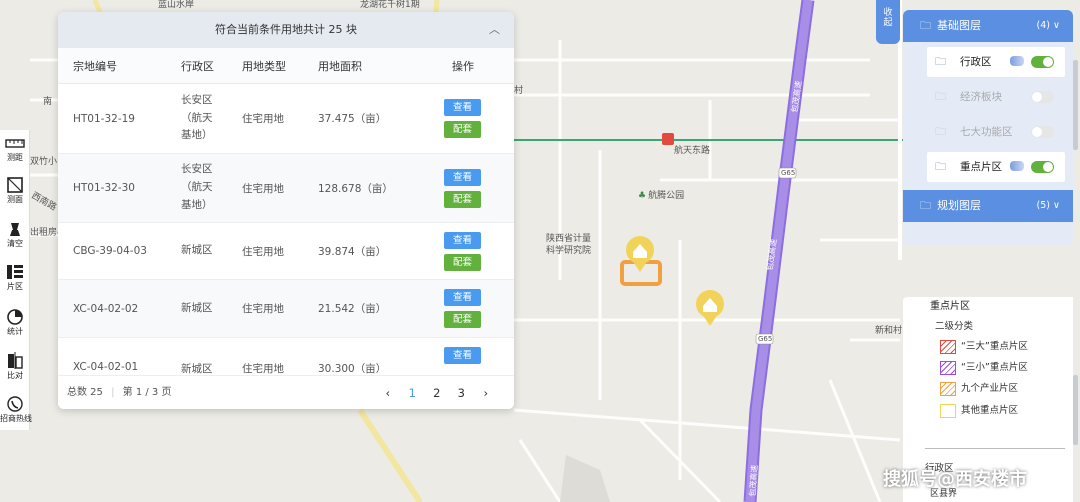 The image size is (1080, 502). What do you see at coordinates (666, 196) in the screenshot?
I see `map-label-hangteng-park-text: 航腾公园` at bounding box center [666, 196].